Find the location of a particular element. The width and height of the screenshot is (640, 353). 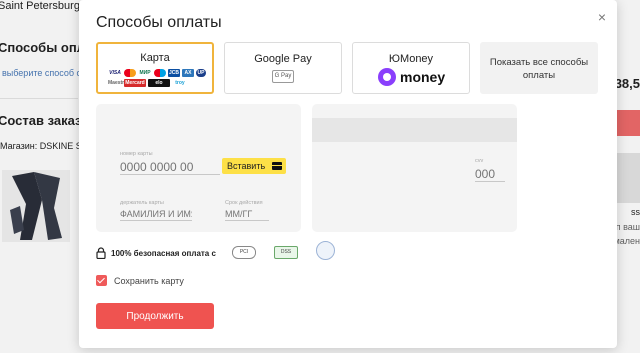

continue-button: Продолжить is located at coordinates (155, 316).